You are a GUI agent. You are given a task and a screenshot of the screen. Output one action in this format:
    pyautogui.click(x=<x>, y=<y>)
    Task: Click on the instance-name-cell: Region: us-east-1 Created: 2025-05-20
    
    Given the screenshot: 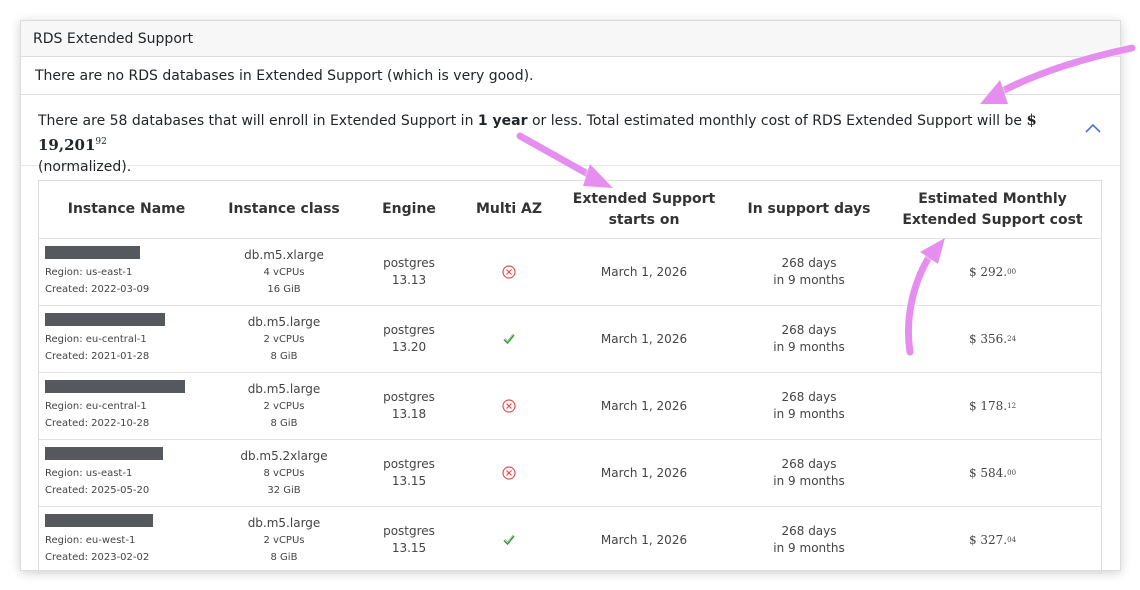 What is the action you would take?
    pyautogui.click(x=126, y=473)
    